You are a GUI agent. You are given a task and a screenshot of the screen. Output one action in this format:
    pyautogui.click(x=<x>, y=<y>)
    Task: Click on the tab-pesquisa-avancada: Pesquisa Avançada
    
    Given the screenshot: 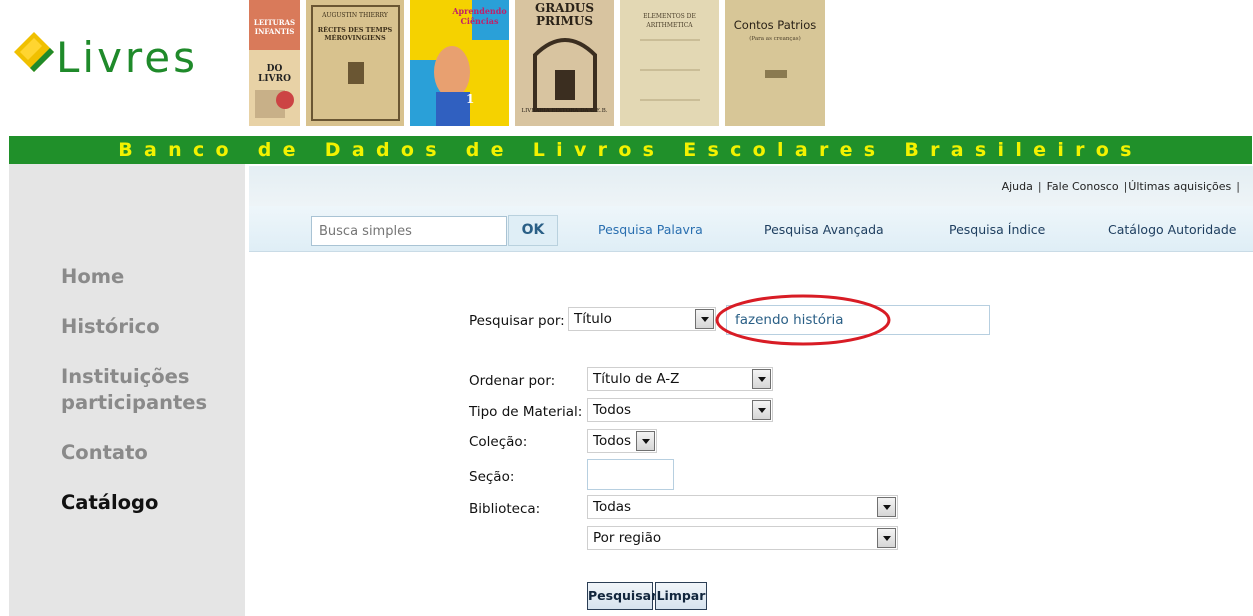 What is the action you would take?
    pyautogui.click(x=824, y=229)
    